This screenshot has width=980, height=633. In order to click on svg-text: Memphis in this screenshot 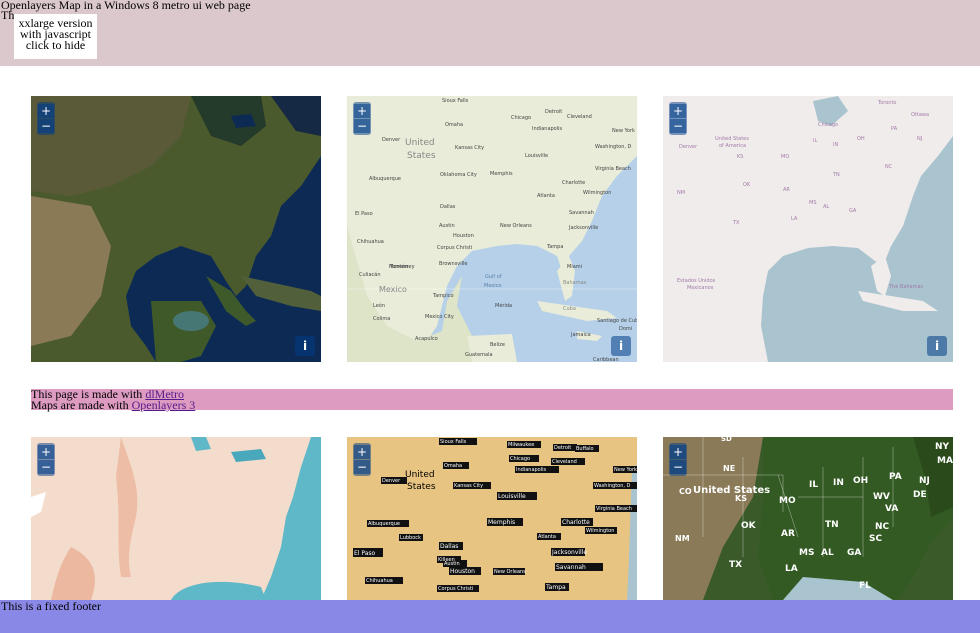, I will do `click(501, 522)`.